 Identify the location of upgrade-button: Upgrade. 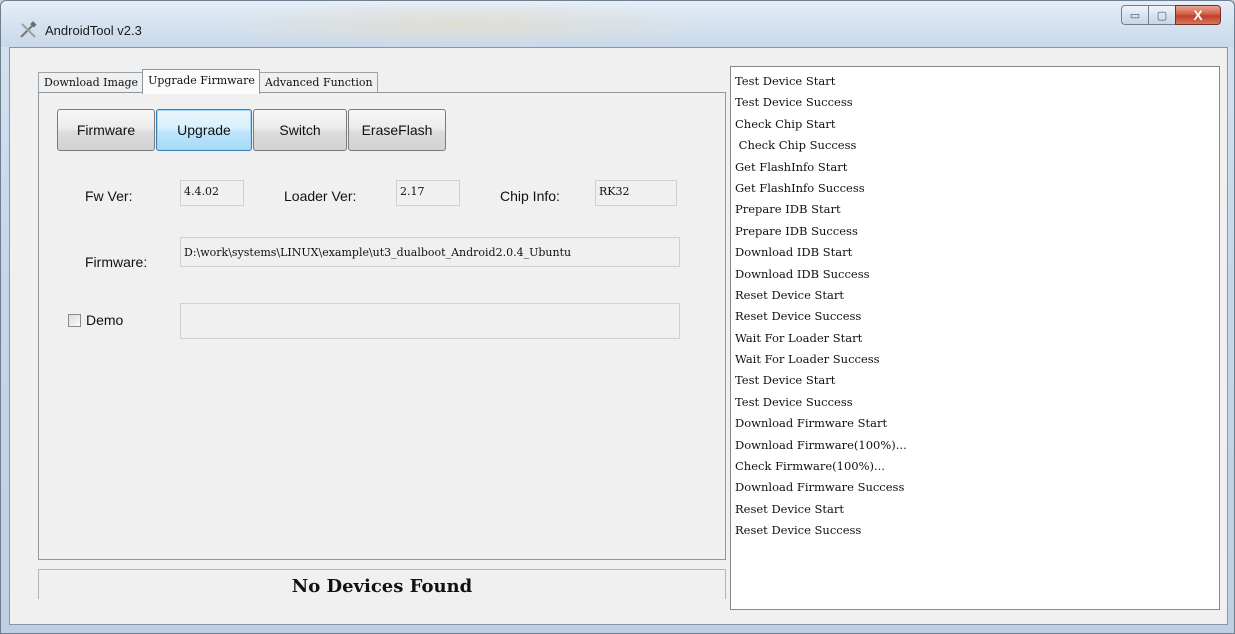
(204, 130).